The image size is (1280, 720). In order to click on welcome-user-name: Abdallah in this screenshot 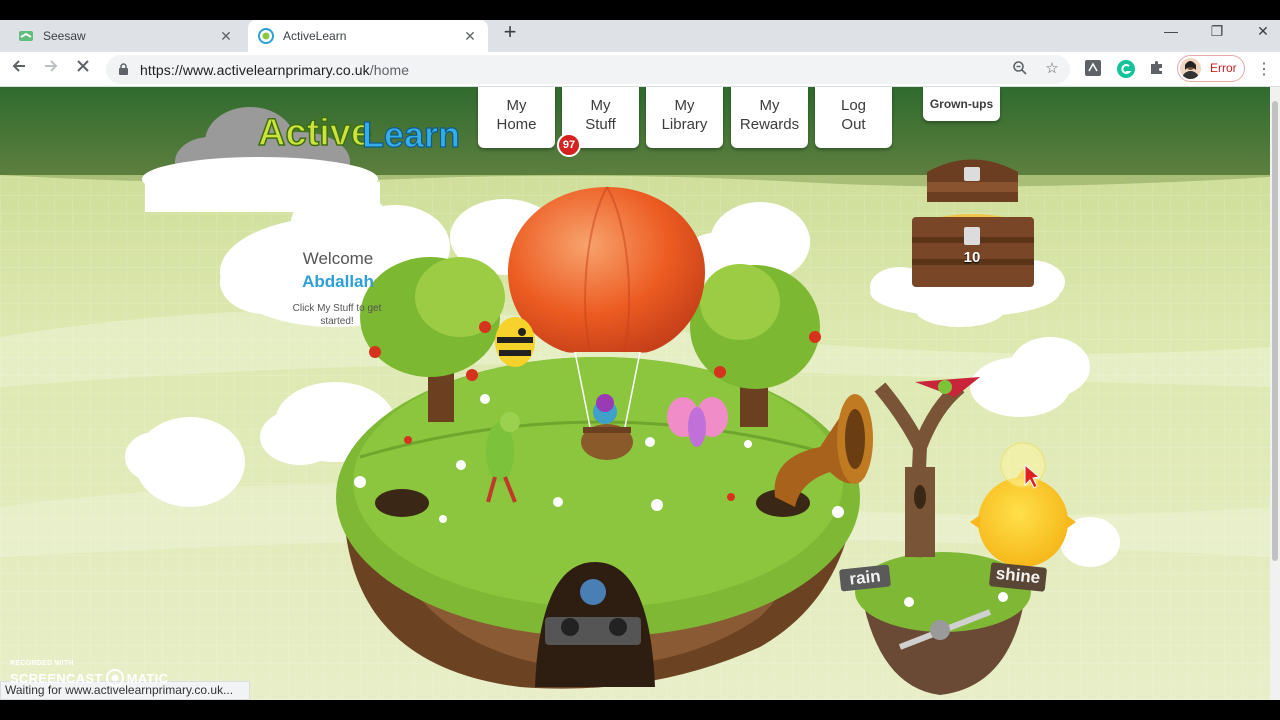, I will do `click(338, 281)`.